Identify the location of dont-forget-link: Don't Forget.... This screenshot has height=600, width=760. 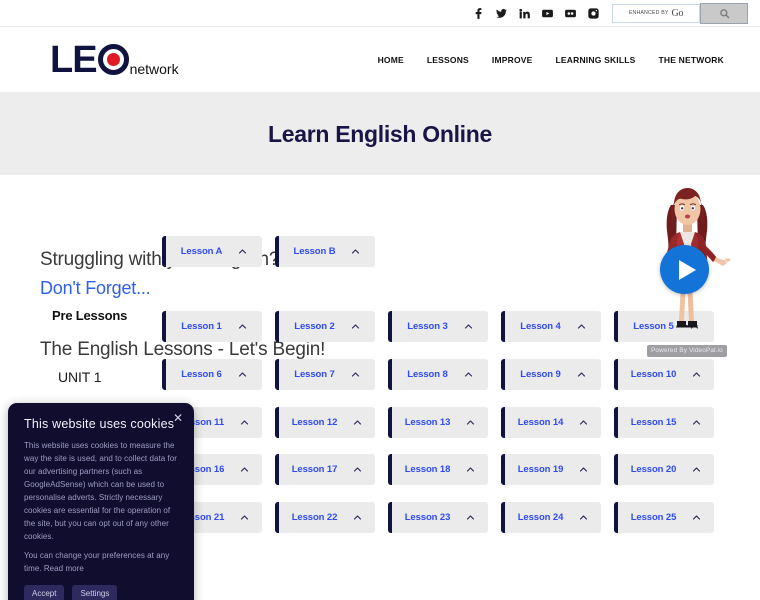
(393, 288).